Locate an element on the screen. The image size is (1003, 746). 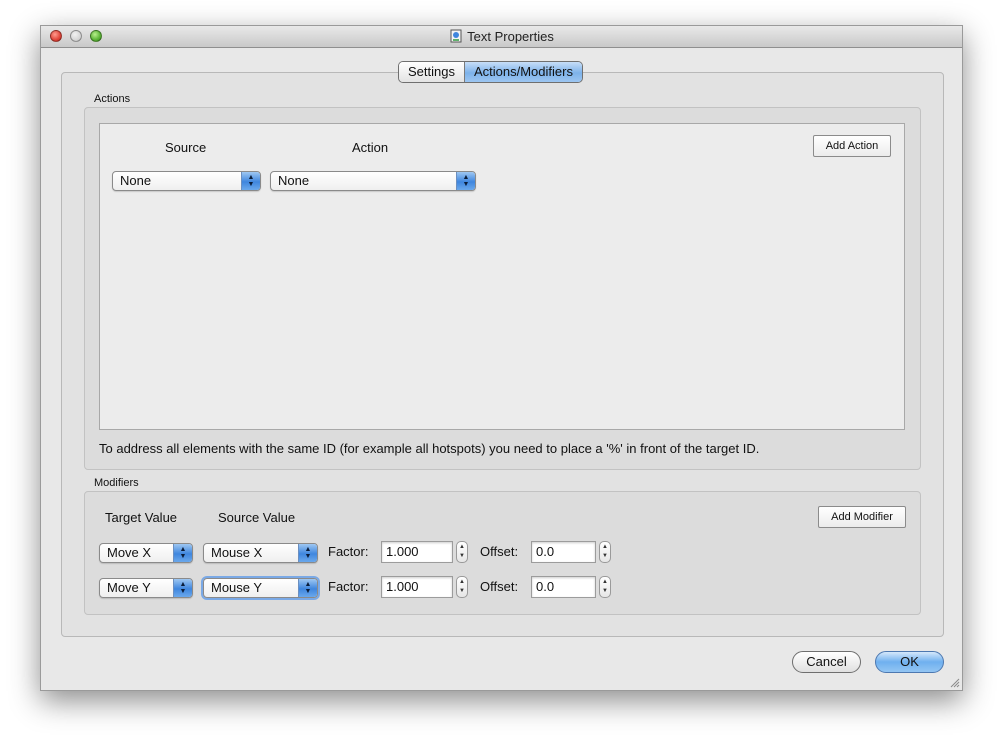
source-value-header: Source Value is located at coordinates (257, 517).